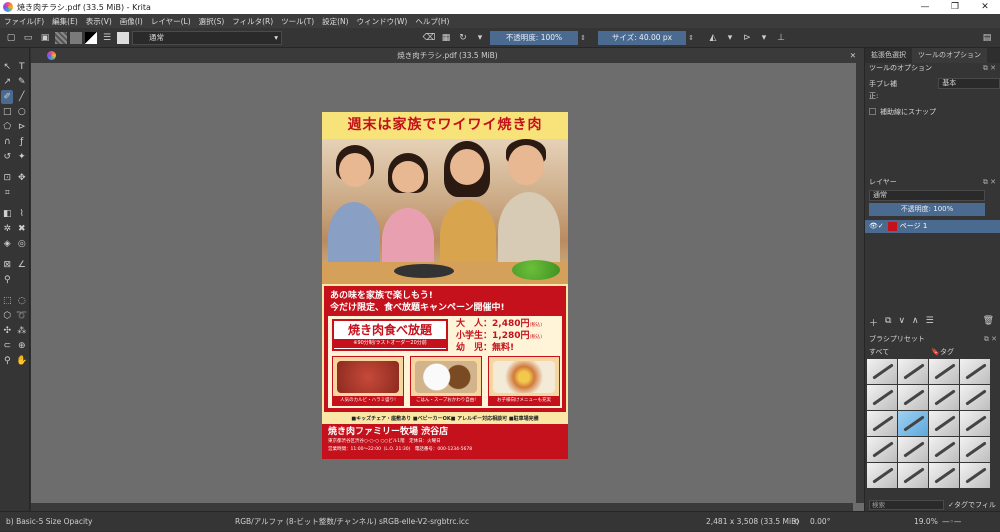 The width and height of the screenshot is (1000, 532). What do you see at coordinates (22, 82) in the screenshot?
I see `calligraphy-icon: ✎` at bounding box center [22, 82].